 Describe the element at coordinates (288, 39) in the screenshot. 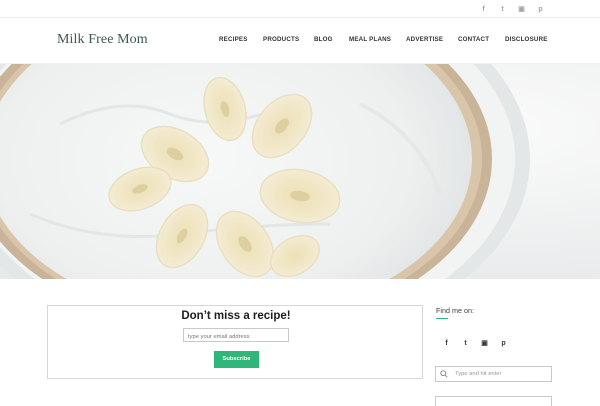

I see `nav-item-products: PRODUCTS` at that location.